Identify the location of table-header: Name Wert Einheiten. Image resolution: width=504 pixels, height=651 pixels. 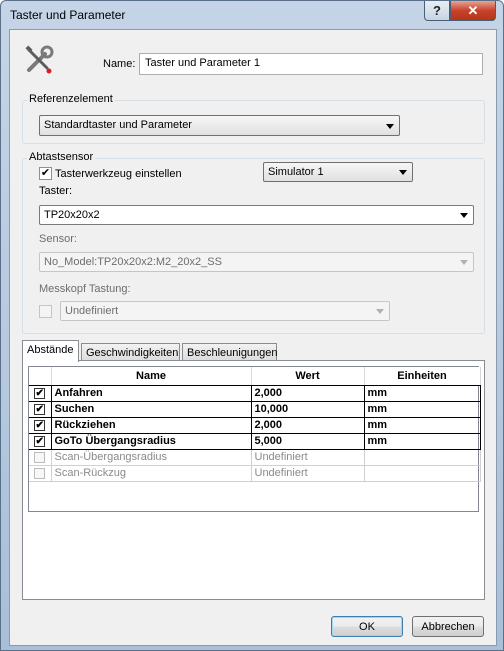
(255, 376).